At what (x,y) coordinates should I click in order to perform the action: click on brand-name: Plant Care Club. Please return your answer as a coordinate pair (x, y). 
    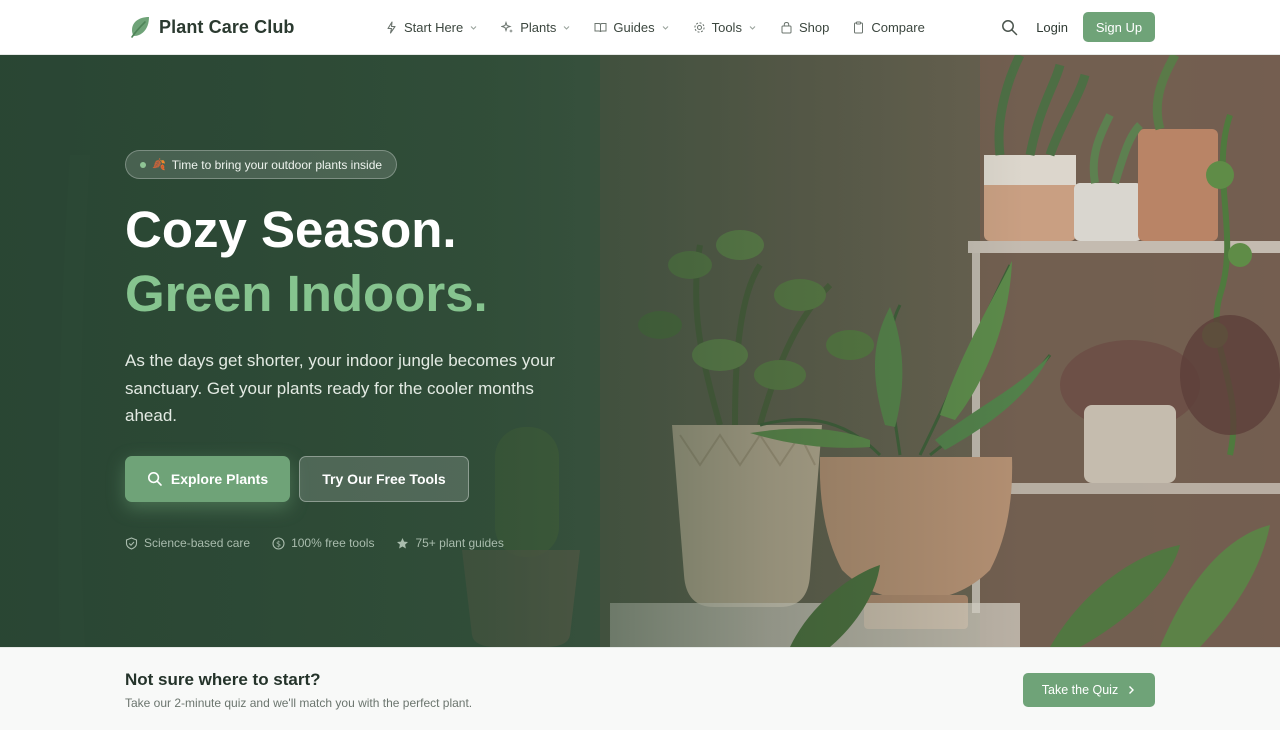
    Looking at the image, I should click on (227, 26).